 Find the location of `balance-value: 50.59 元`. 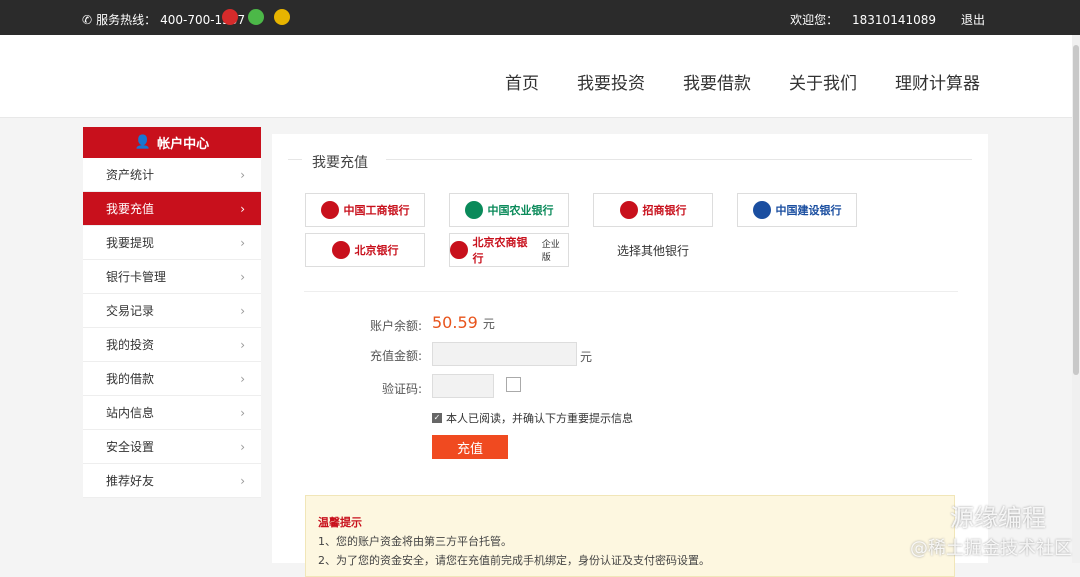

balance-value: 50.59 元 is located at coordinates (463, 322).